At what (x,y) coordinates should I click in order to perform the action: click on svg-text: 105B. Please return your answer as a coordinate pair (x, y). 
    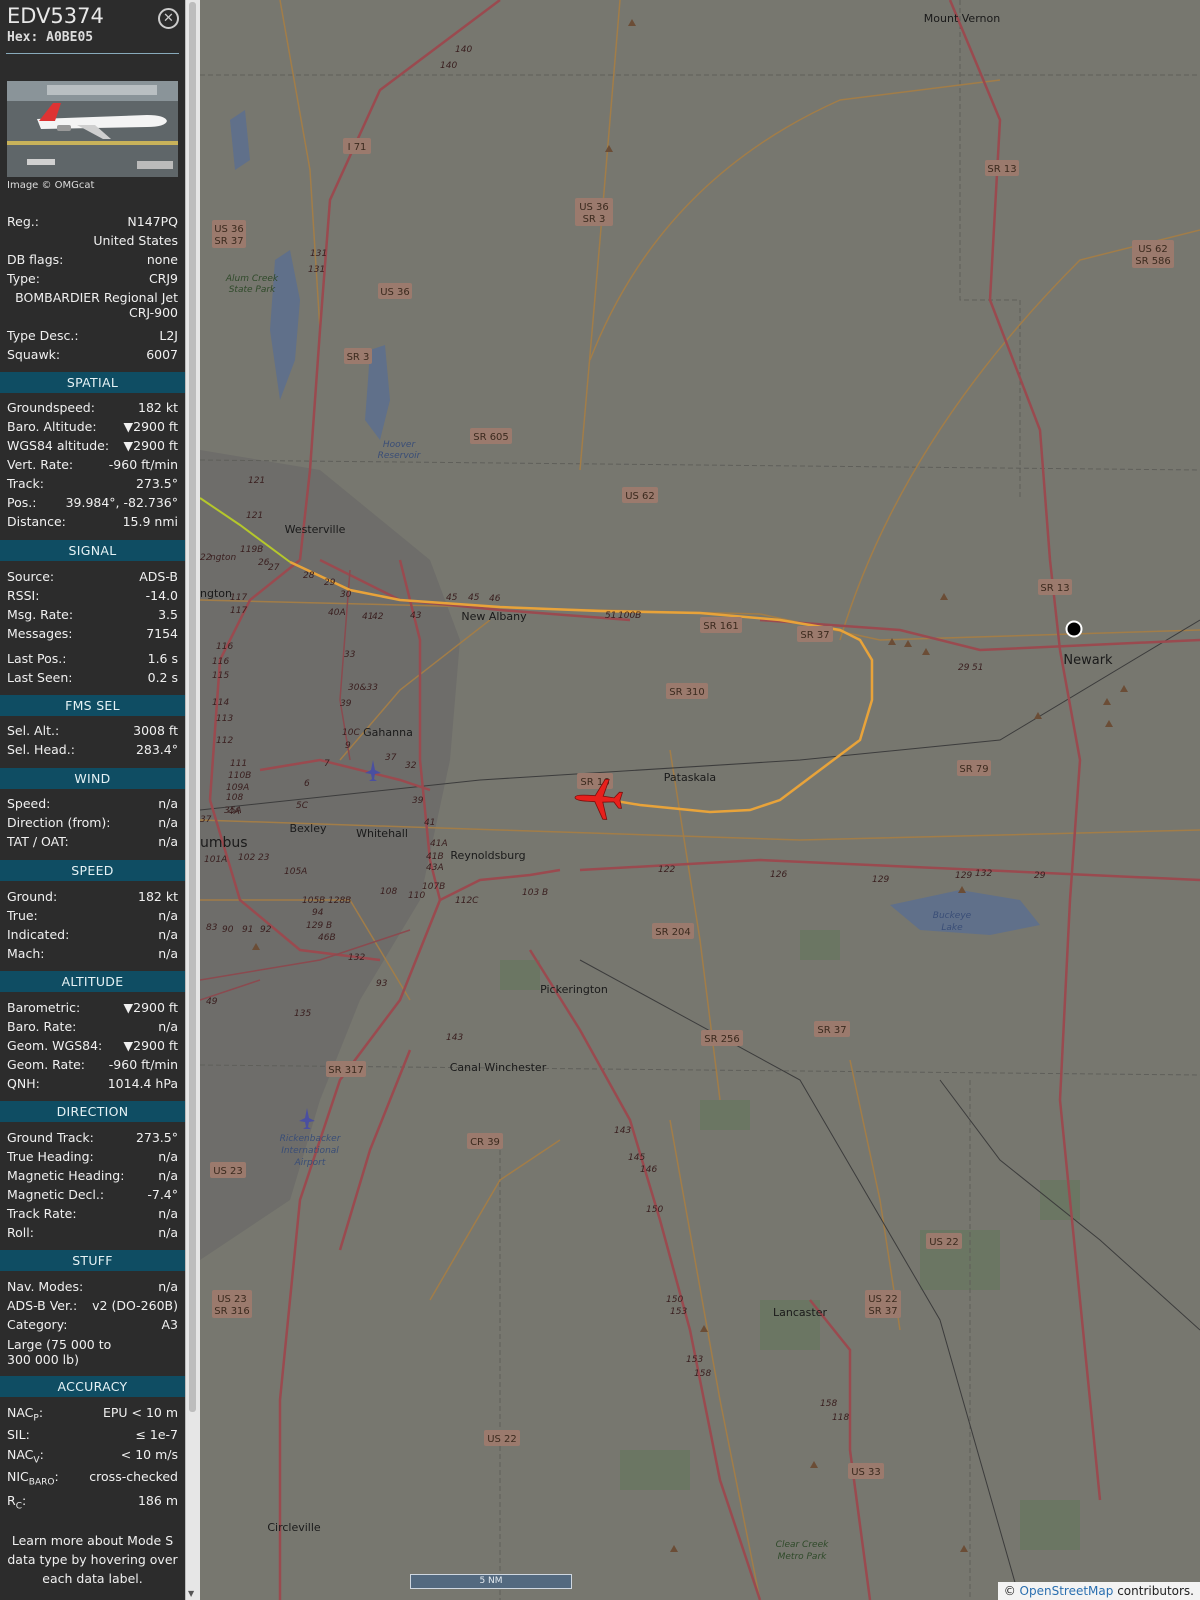
    Looking at the image, I should click on (313, 901).